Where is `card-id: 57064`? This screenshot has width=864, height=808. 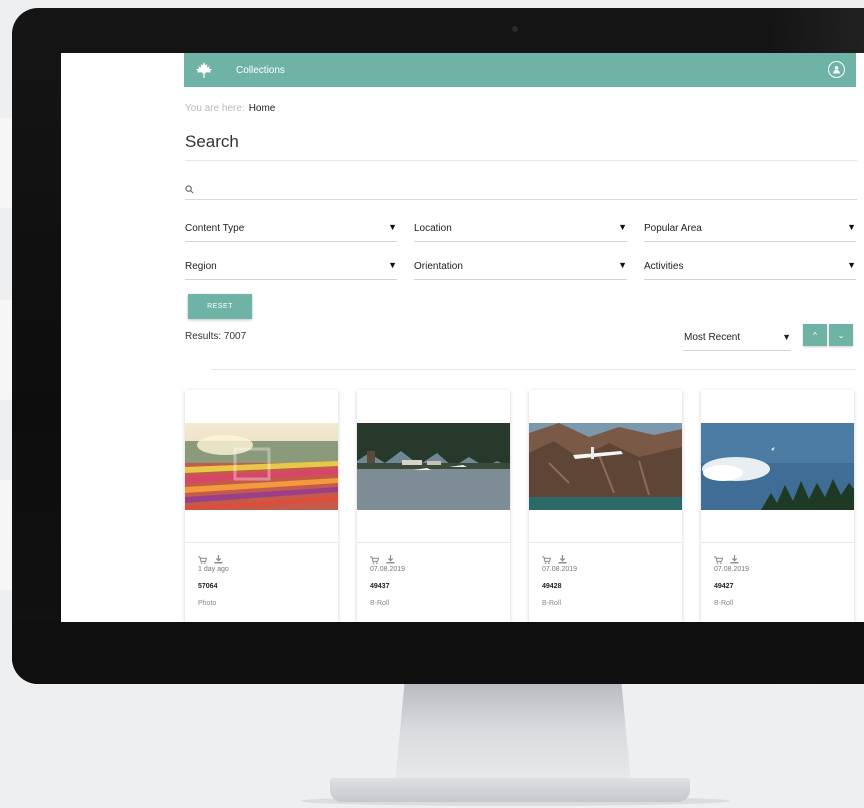
card-id: 57064 is located at coordinates (208, 586).